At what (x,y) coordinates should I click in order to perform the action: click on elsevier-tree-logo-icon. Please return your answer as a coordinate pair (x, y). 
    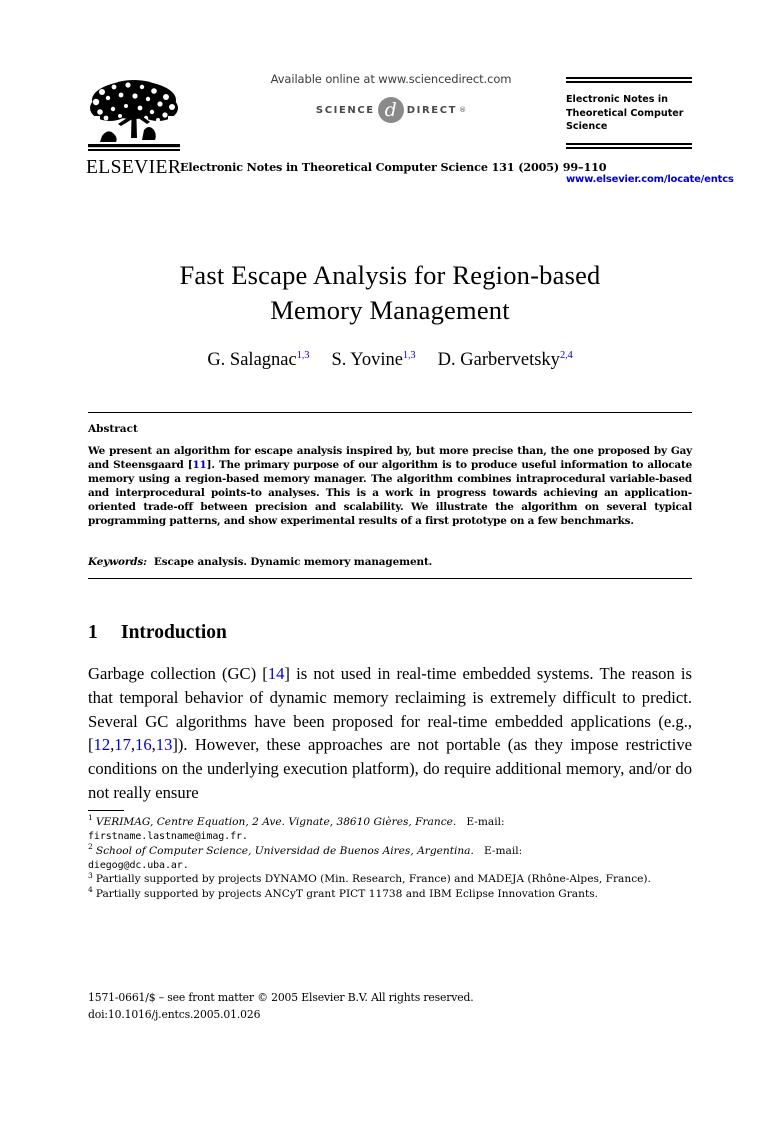
    Looking at the image, I should click on (134, 117).